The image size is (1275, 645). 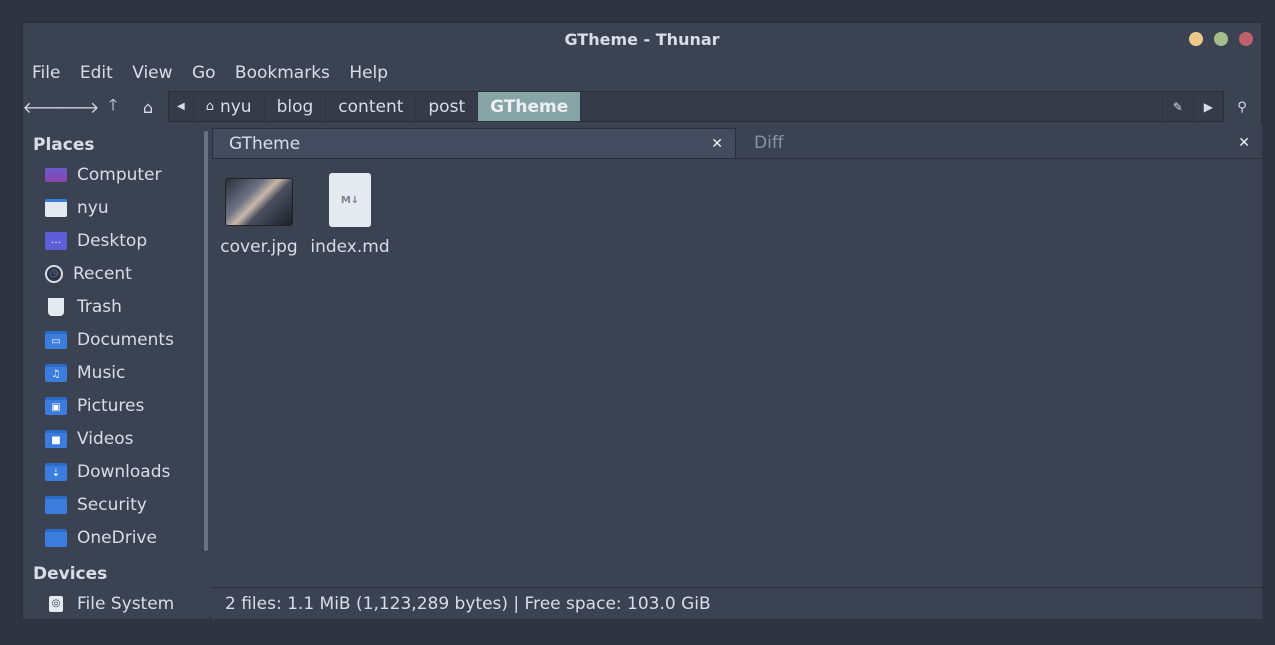 What do you see at coordinates (111, 405) in the screenshot?
I see `sidebar-item-label: Pictures` at bounding box center [111, 405].